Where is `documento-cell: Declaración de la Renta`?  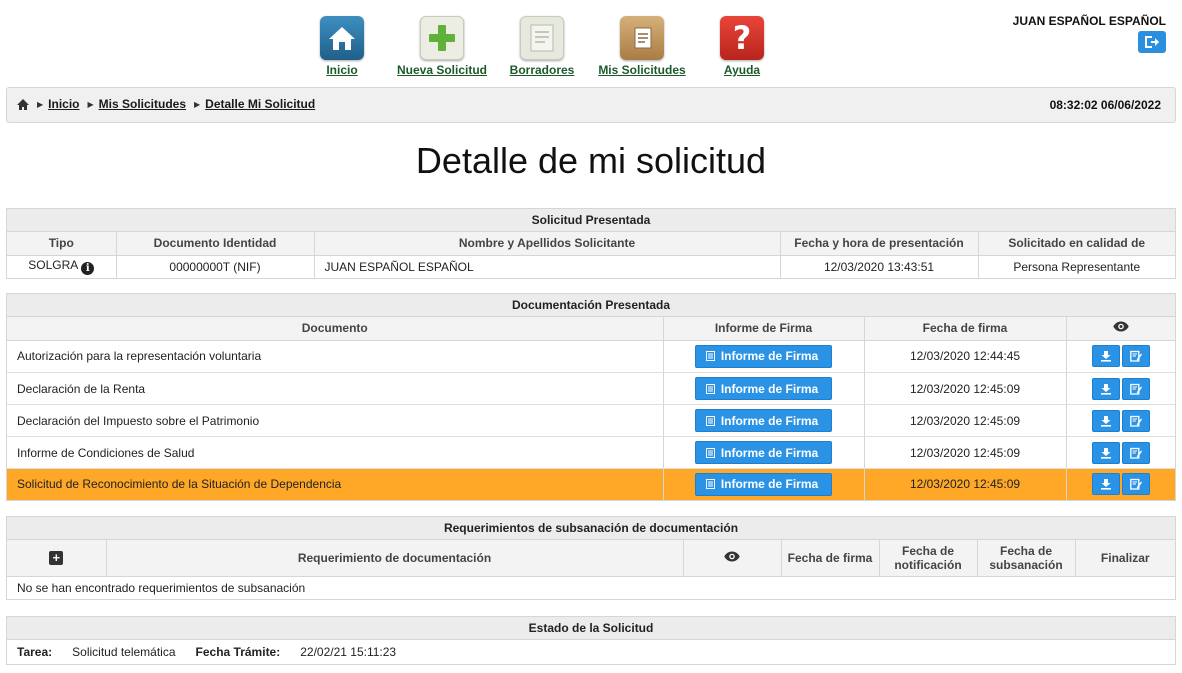
documento-cell: Declaración de la Renta is located at coordinates (335, 388).